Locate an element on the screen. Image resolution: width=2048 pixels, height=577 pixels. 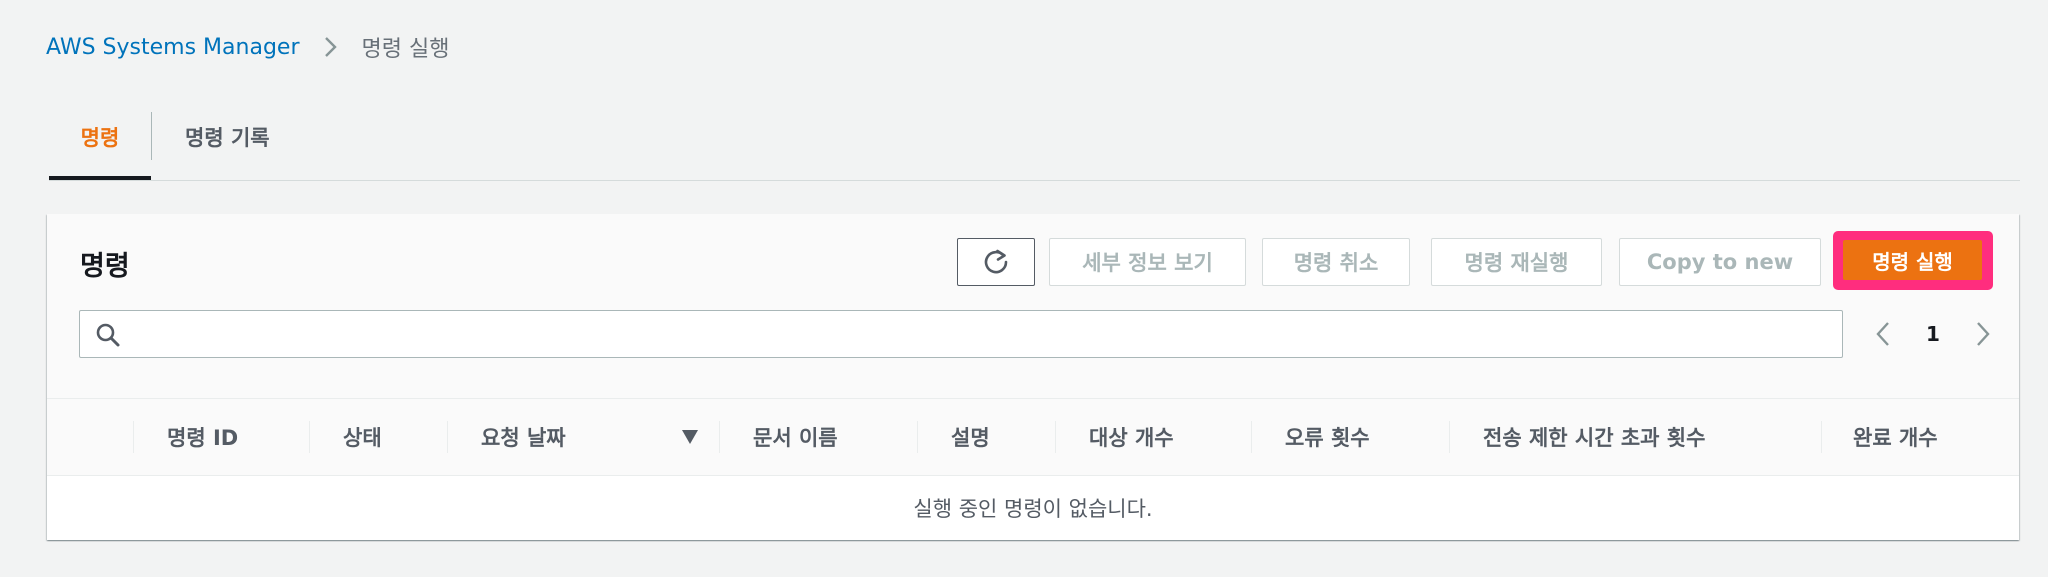
search-box is located at coordinates (961, 334).